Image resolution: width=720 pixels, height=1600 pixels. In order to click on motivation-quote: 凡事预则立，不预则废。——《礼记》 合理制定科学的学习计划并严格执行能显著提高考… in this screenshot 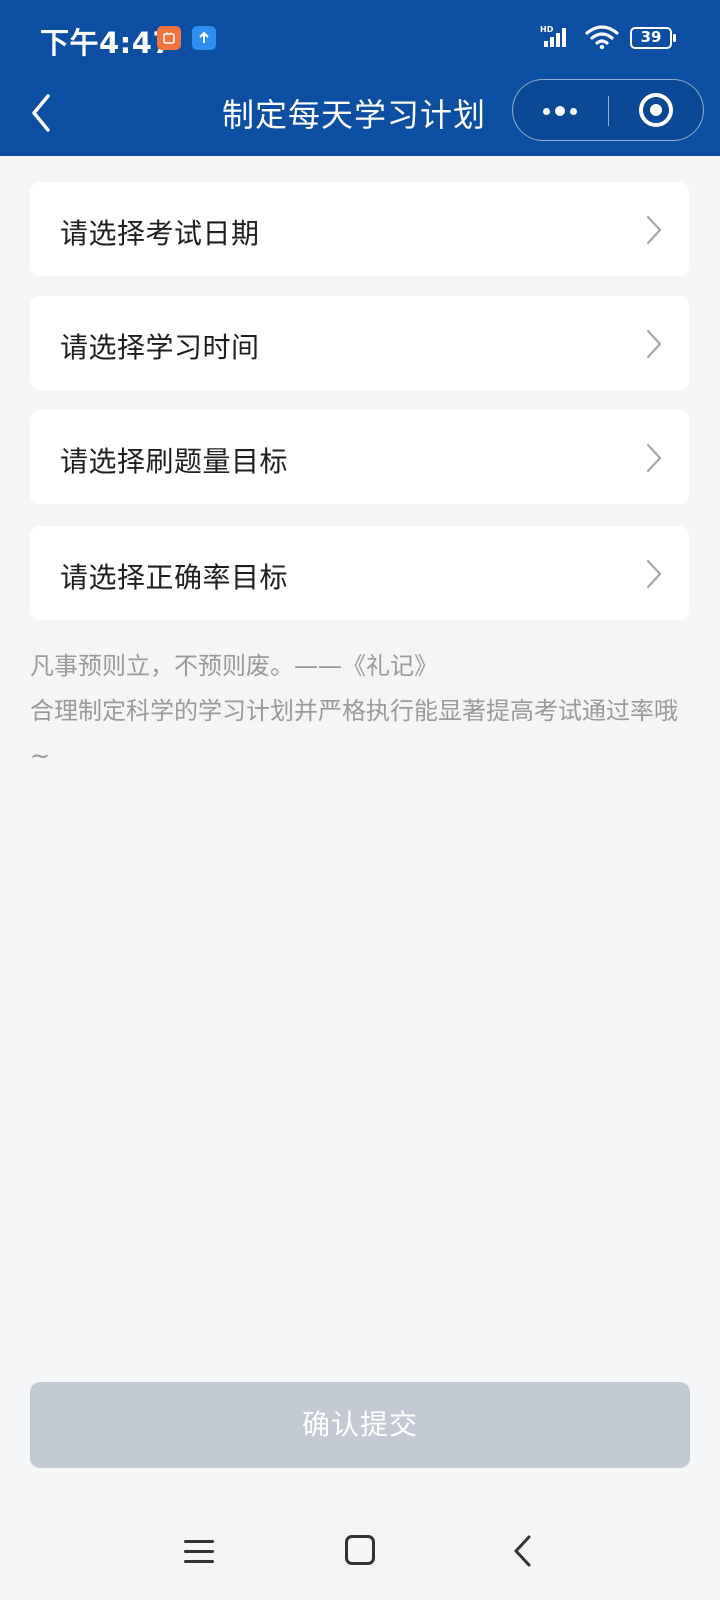, I will do `click(360, 711)`.